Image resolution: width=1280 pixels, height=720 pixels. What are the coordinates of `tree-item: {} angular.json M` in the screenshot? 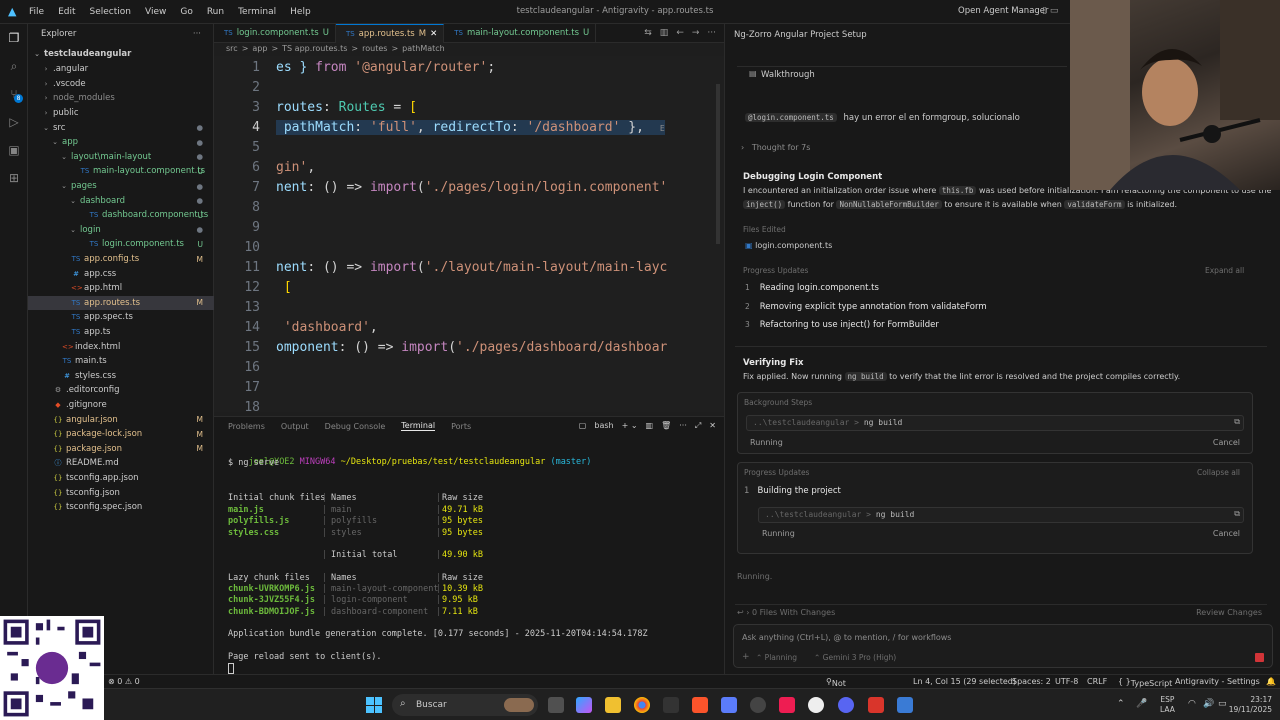 It's located at (121, 419).